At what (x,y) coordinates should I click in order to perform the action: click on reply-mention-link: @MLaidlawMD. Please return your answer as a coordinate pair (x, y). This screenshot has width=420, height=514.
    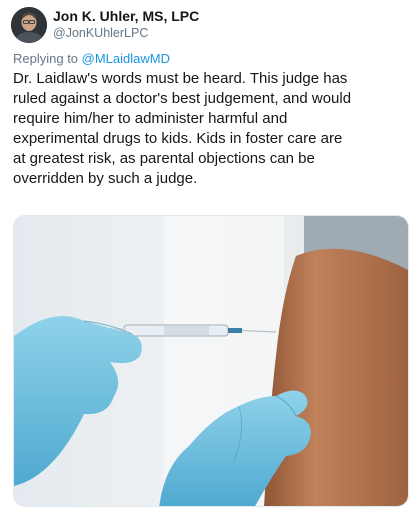
    Looking at the image, I should click on (126, 58).